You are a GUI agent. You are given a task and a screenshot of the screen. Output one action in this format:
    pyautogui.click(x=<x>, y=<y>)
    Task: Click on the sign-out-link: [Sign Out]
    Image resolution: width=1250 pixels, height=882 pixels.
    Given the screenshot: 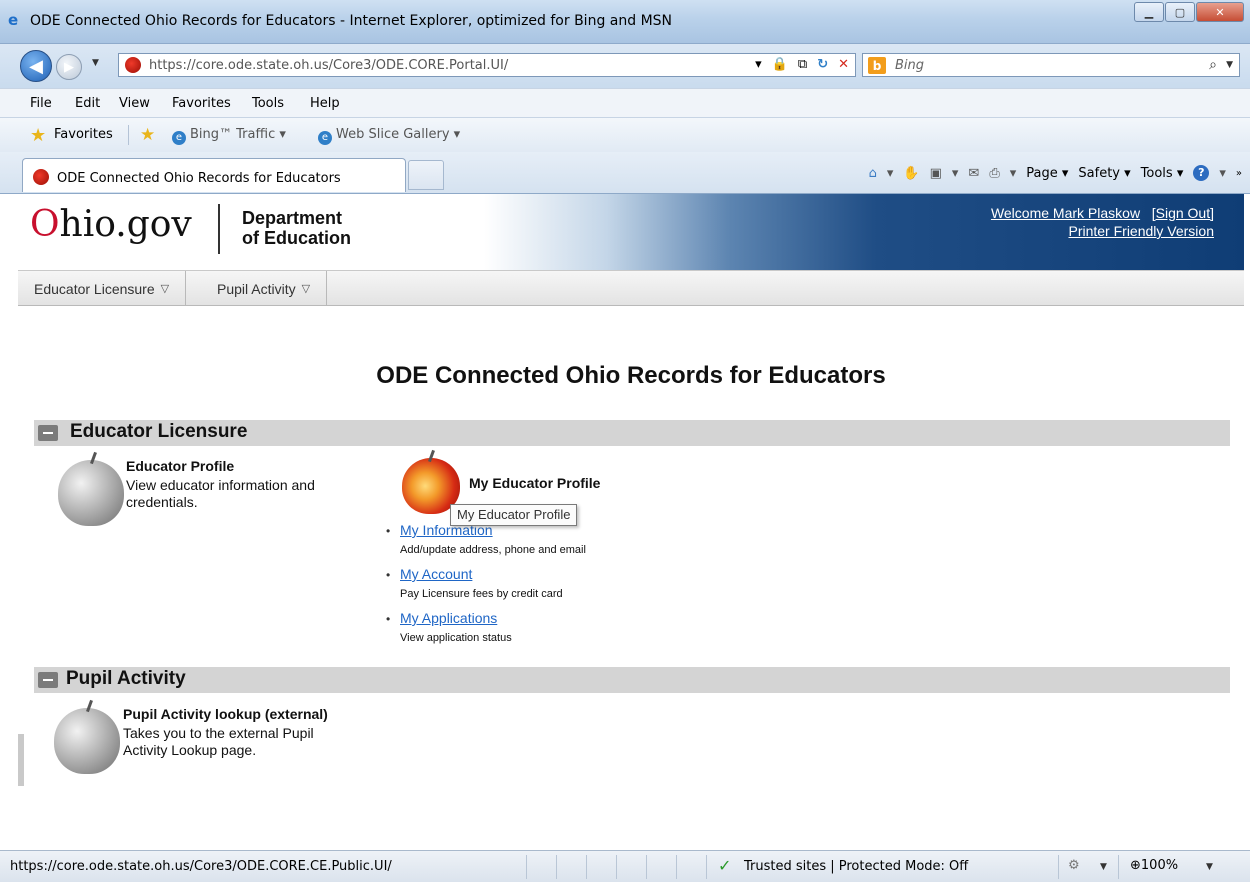 What is the action you would take?
    pyautogui.click(x=1183, y=213)
    